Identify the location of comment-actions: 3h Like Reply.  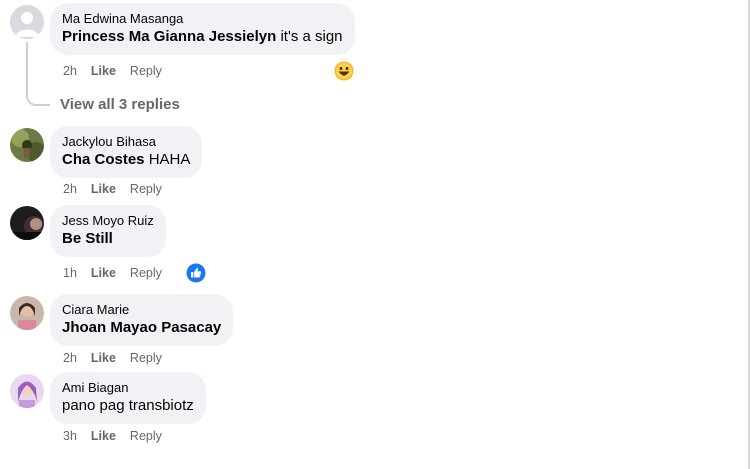
(119, 436).